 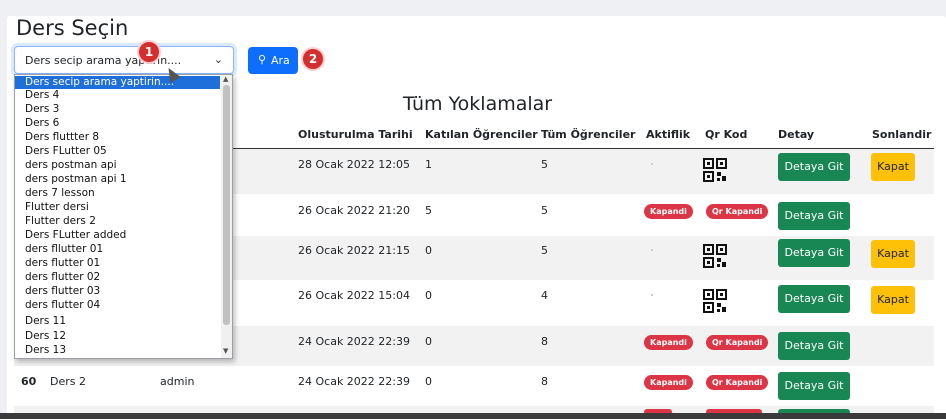 What do you see at coordinates (478, 104) in the screenshot?
I see `table-title: Tüm Yoklamalar` at bounding box center [478, 104].